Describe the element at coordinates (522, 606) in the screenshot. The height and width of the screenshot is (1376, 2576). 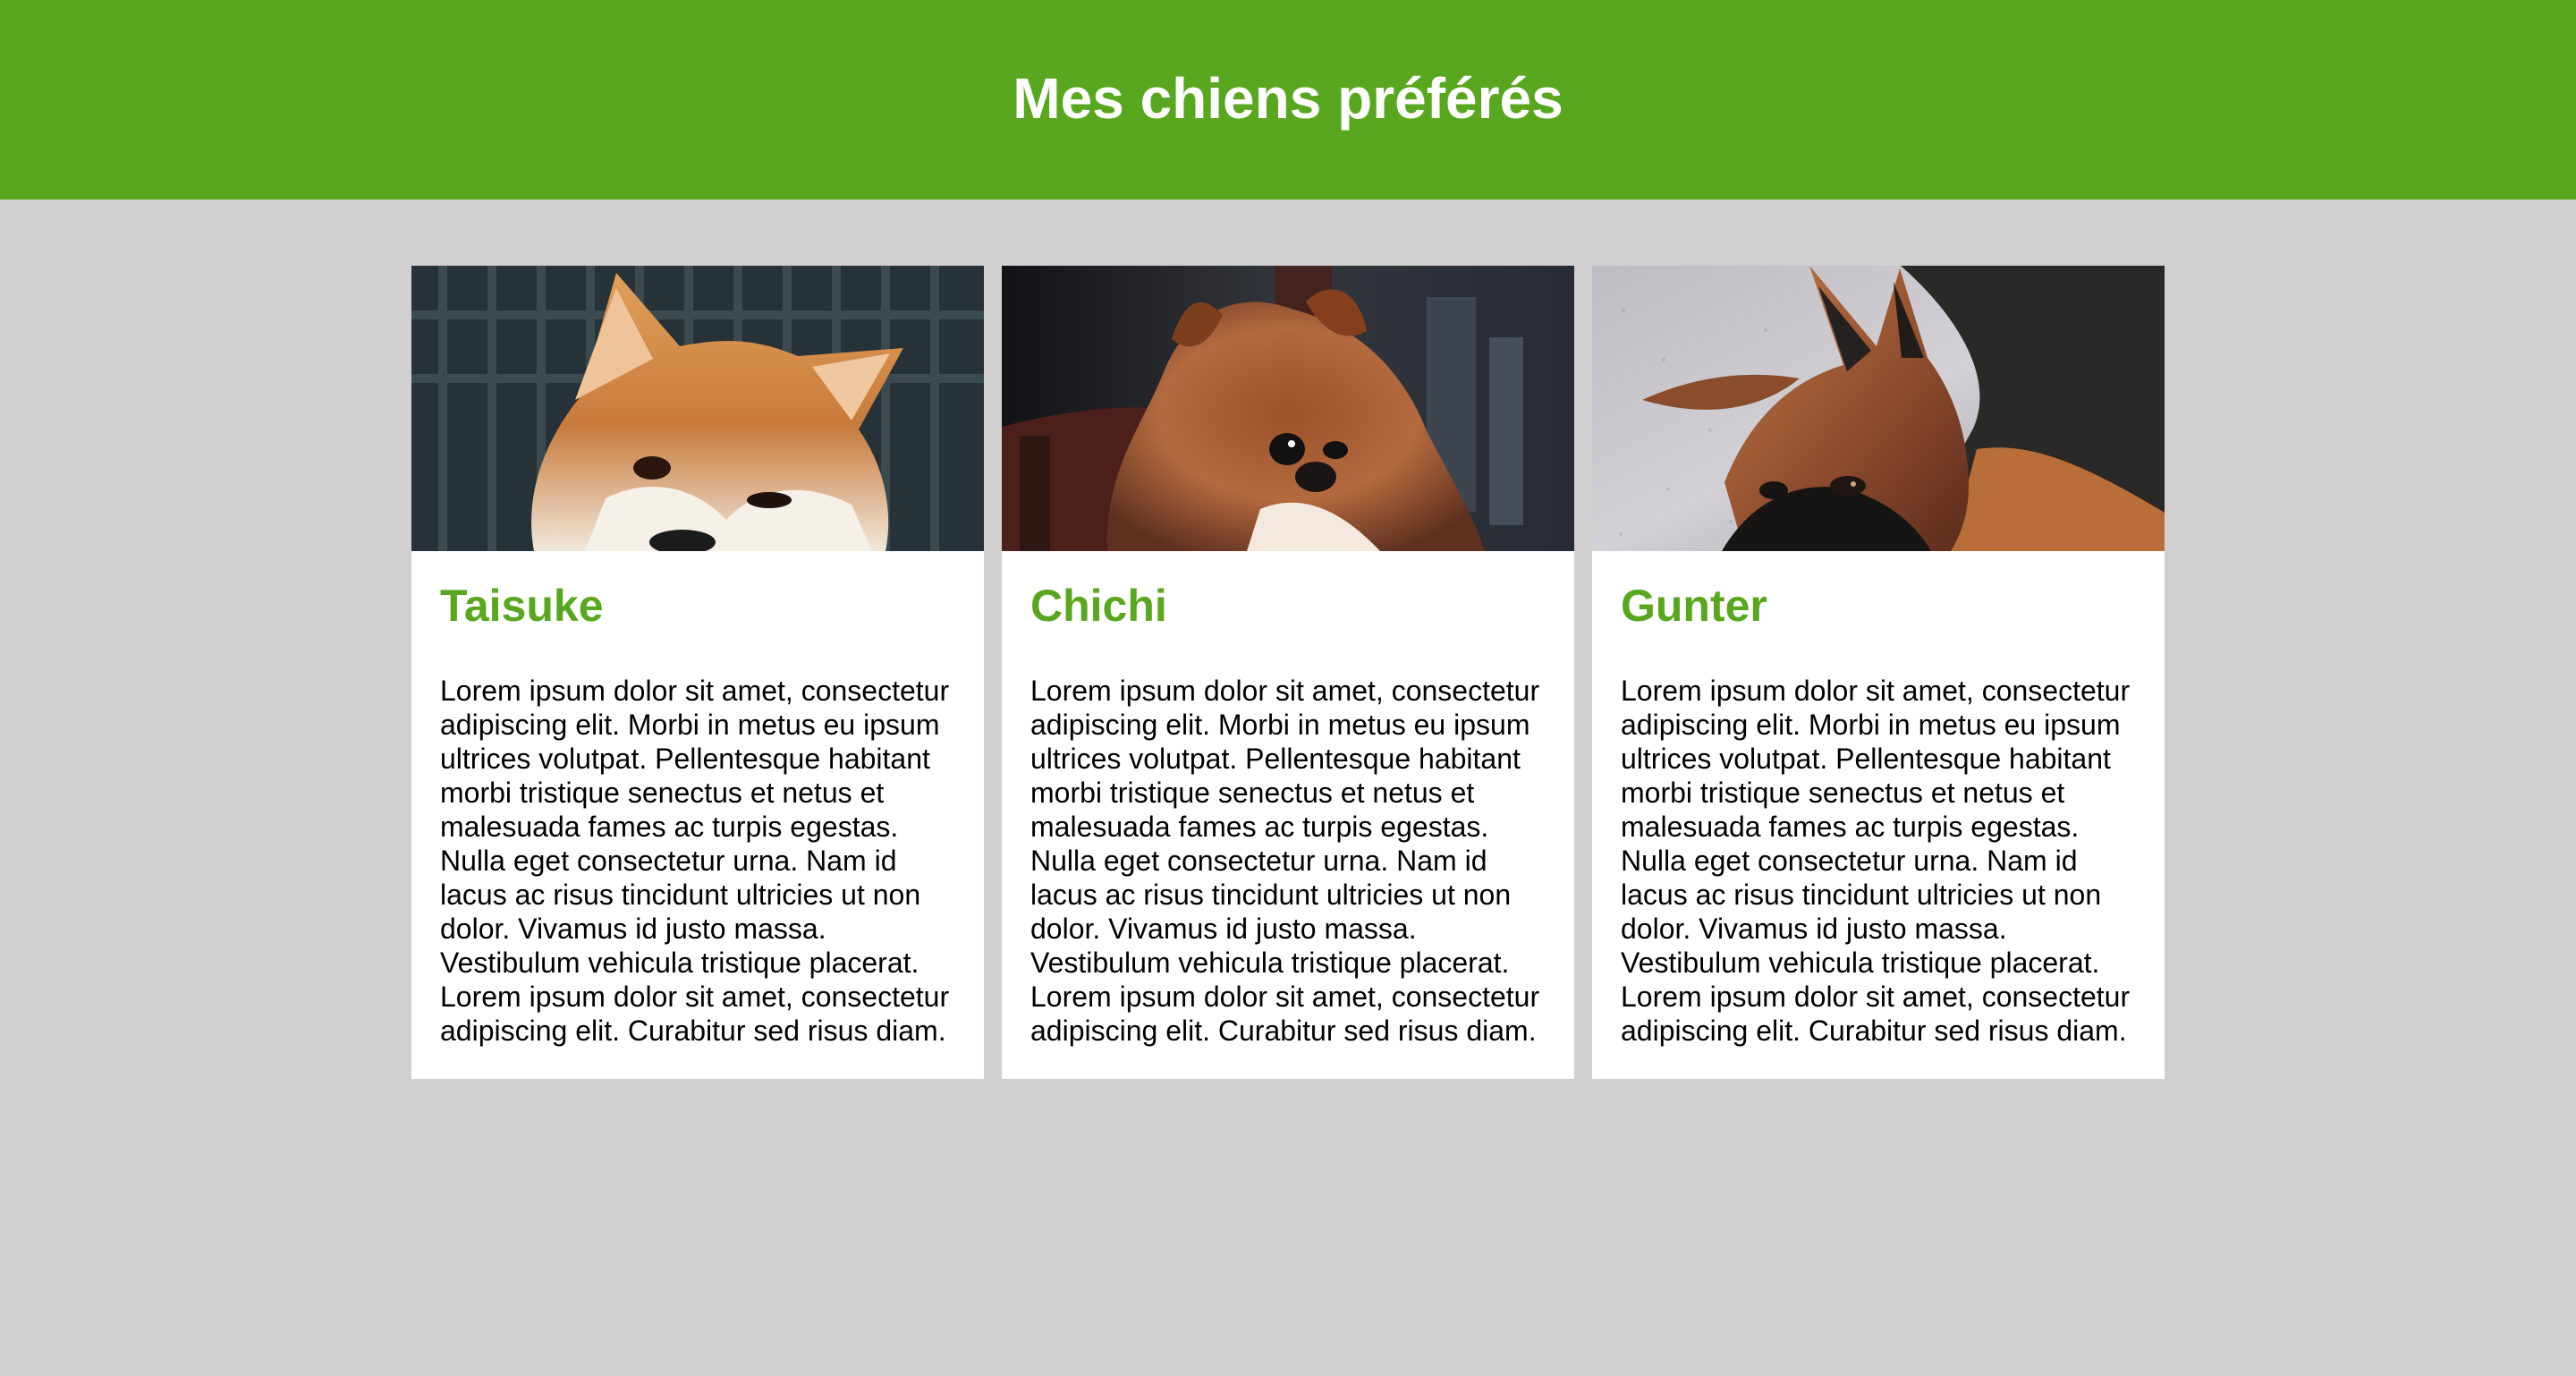
I see `card-title-taisuke: Taisuke` at that location.